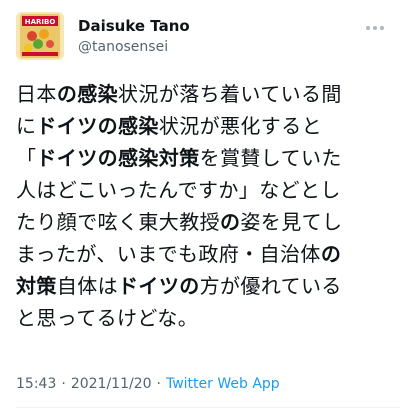  What do you see at coordinates (26, 126) in the screenshot?
I see `tweet-text-segment: に` at bounding box center [26, 126].